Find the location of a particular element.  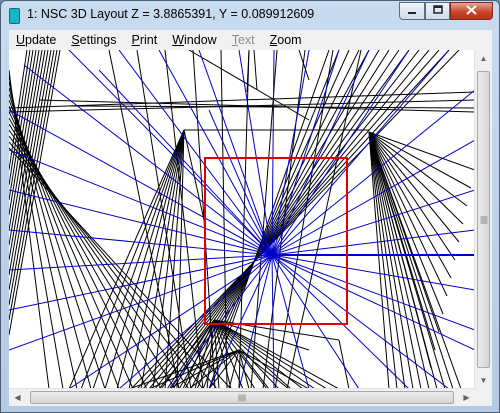

menu-label: oom is located at coordinates (289, 40).